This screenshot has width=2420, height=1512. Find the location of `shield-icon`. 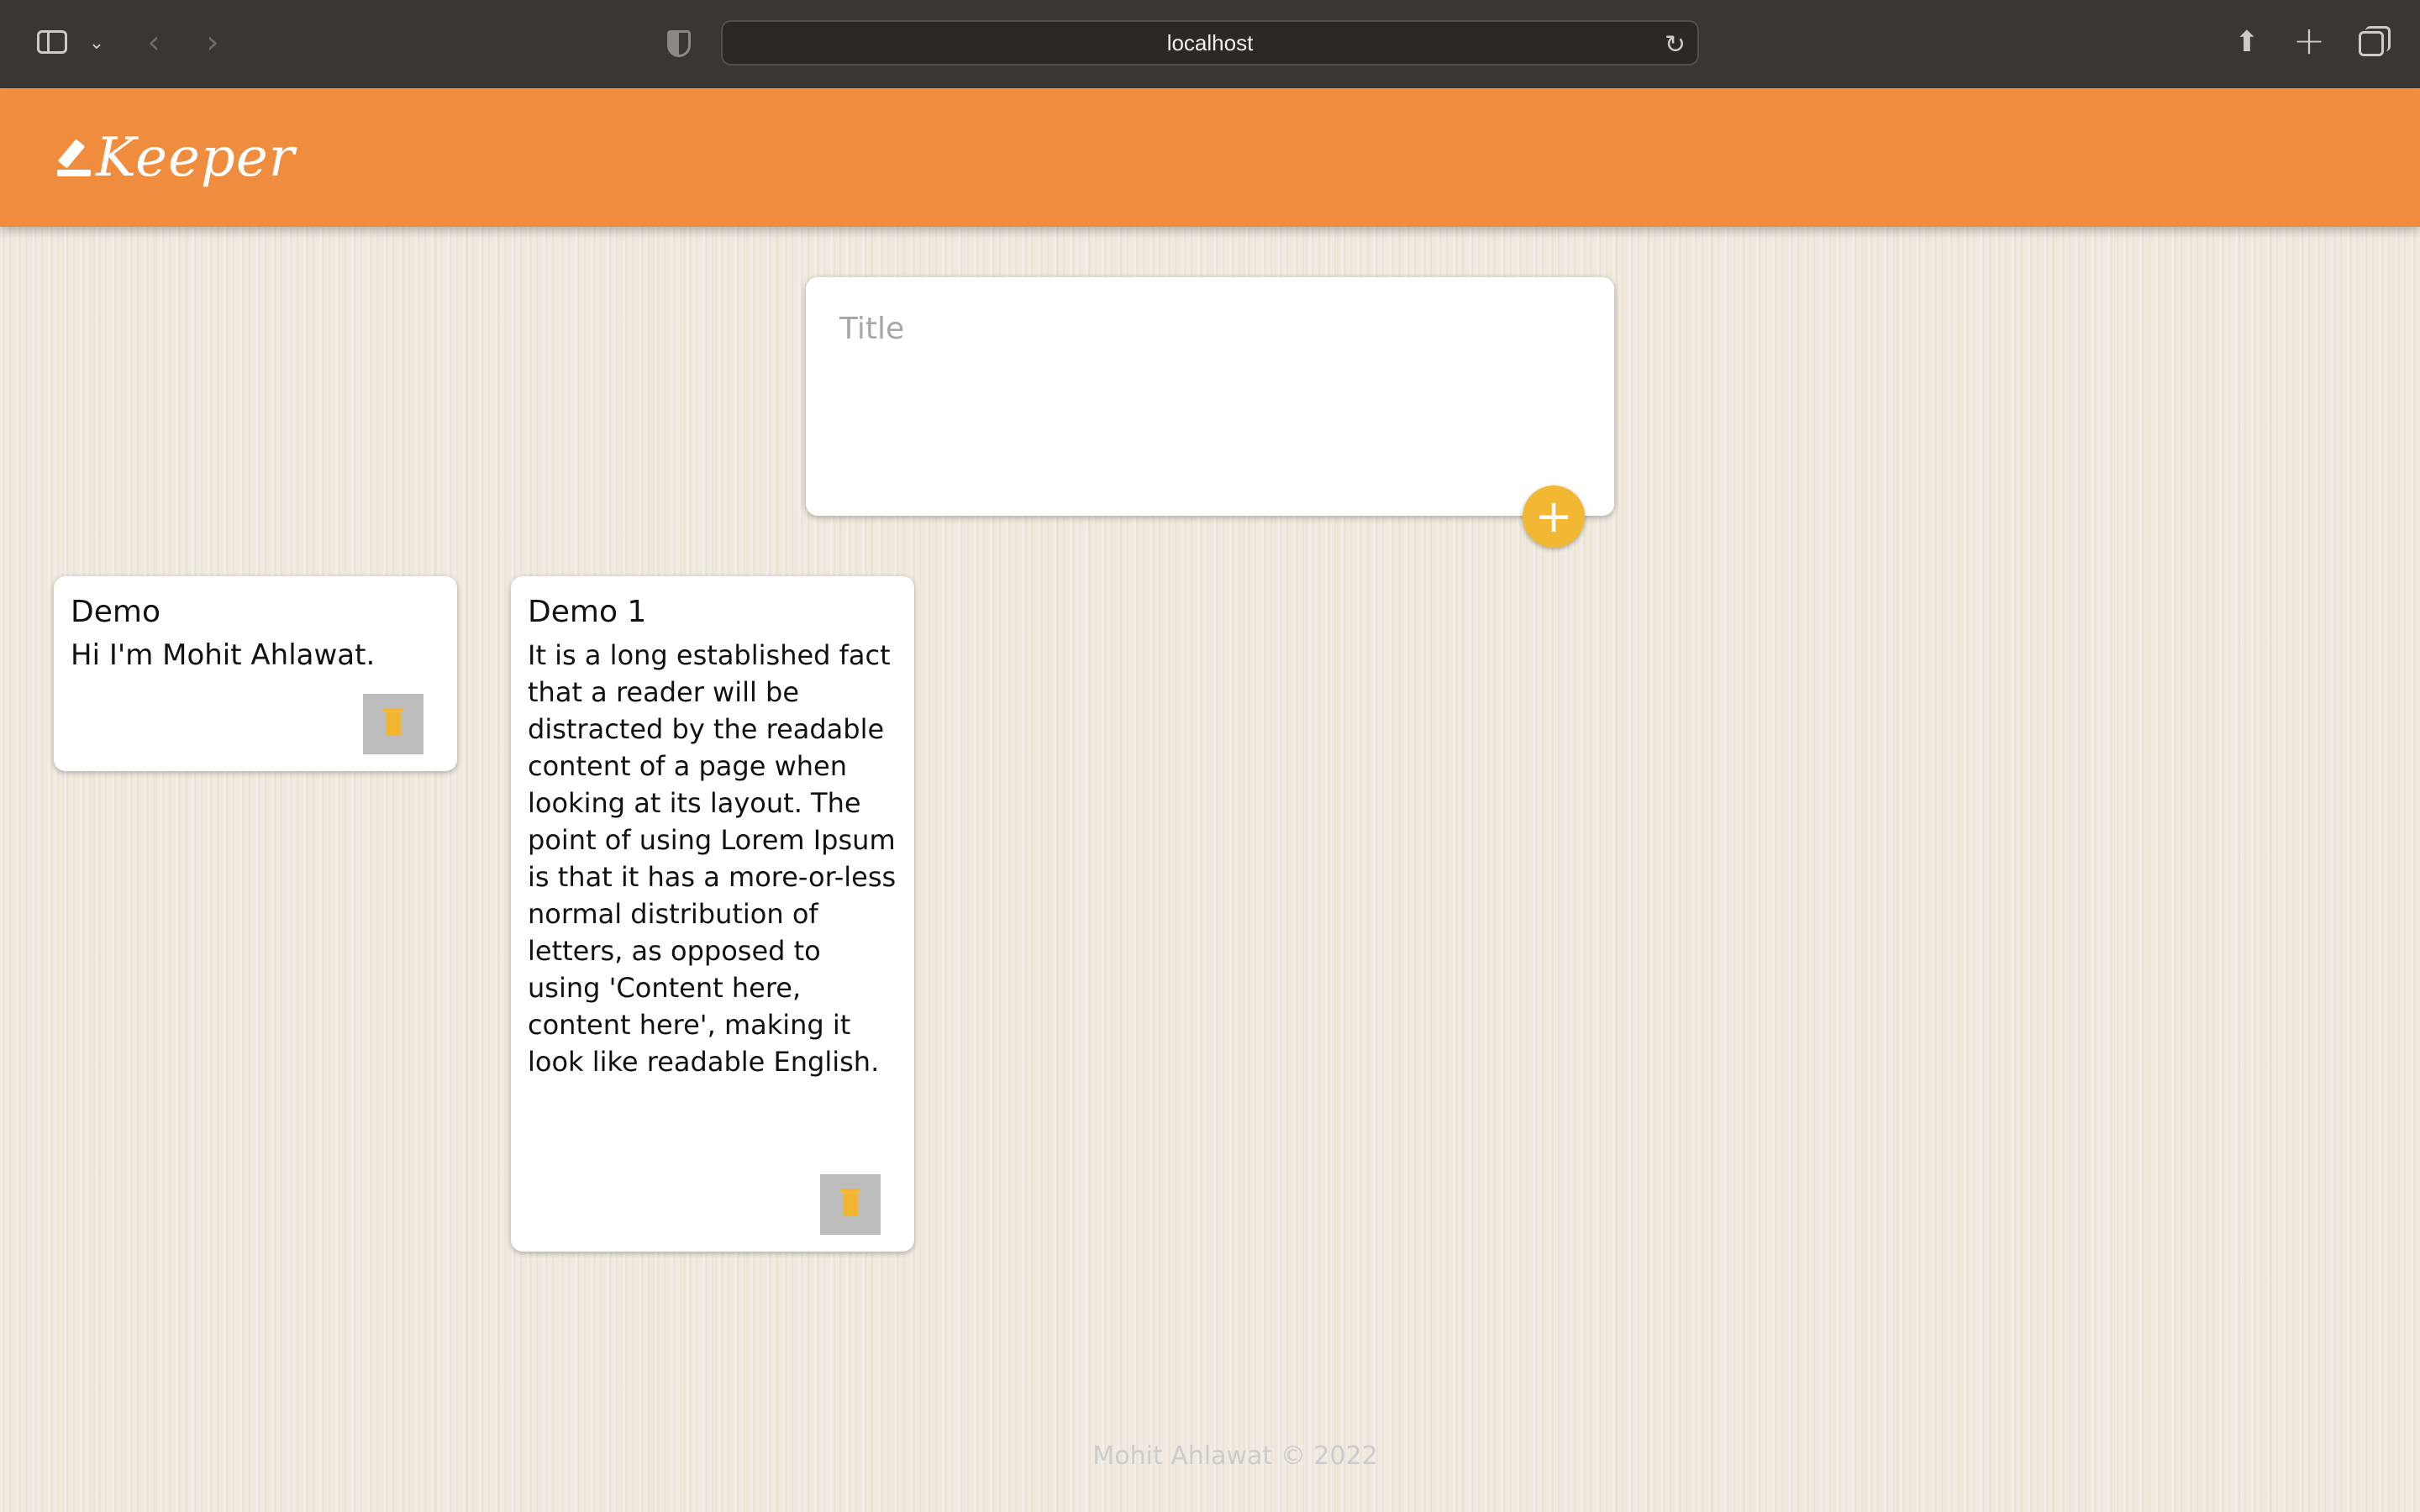

shield-icon is located at coordinates (679, 43).